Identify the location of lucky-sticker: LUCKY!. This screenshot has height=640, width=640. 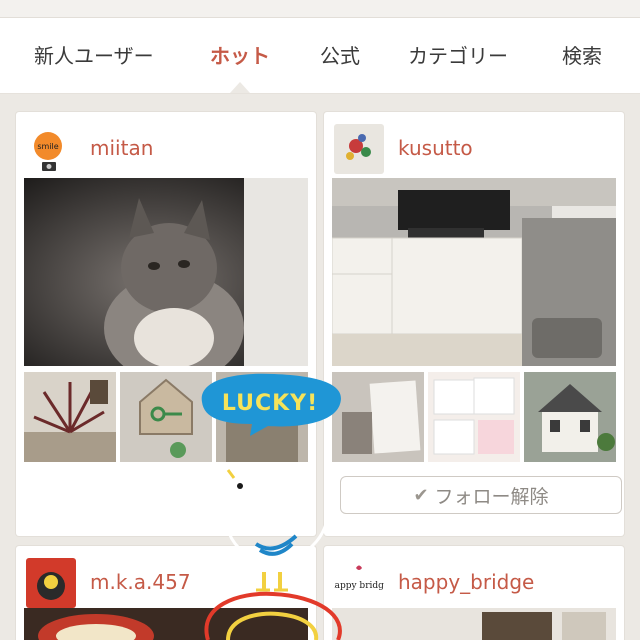
(270, 404).